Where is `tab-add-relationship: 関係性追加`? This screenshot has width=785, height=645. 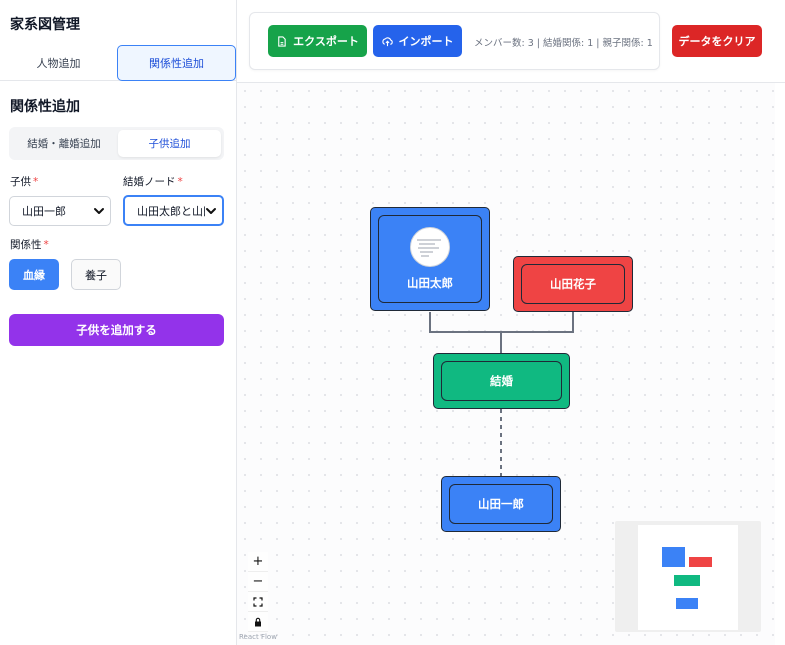
tab-add-relationship: 関係性追加 is located at coordinates (176, 63).